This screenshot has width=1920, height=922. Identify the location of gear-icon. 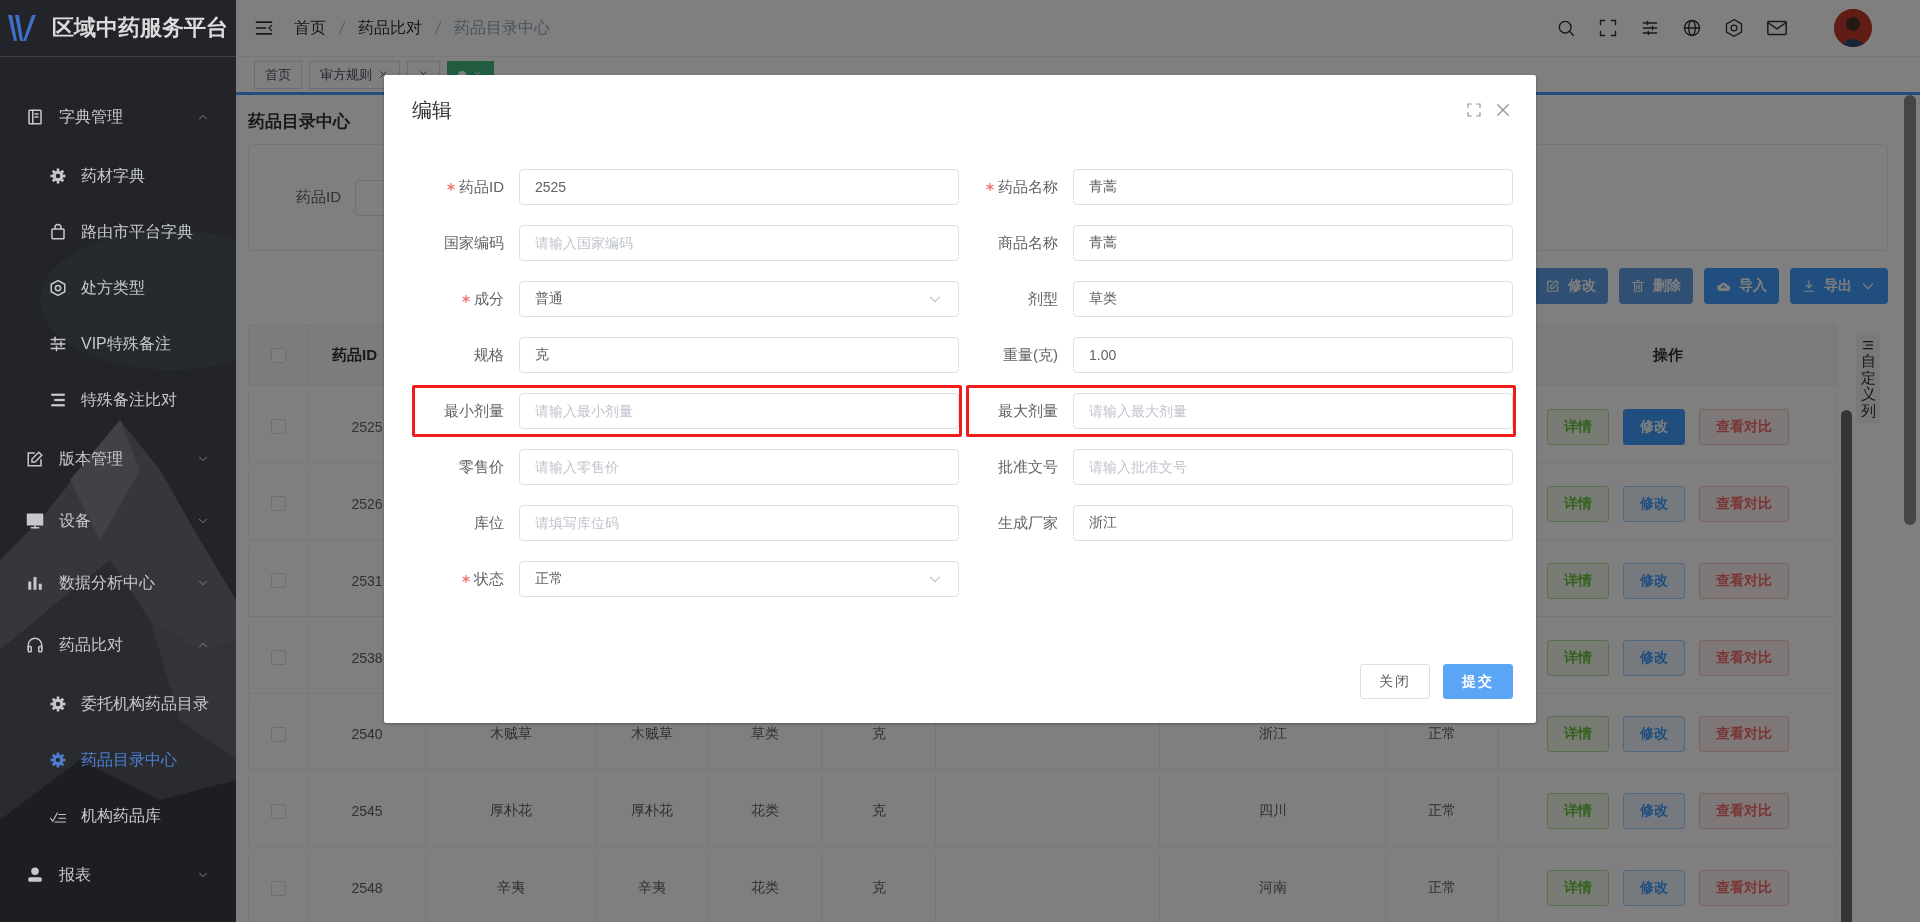
(58, 704).